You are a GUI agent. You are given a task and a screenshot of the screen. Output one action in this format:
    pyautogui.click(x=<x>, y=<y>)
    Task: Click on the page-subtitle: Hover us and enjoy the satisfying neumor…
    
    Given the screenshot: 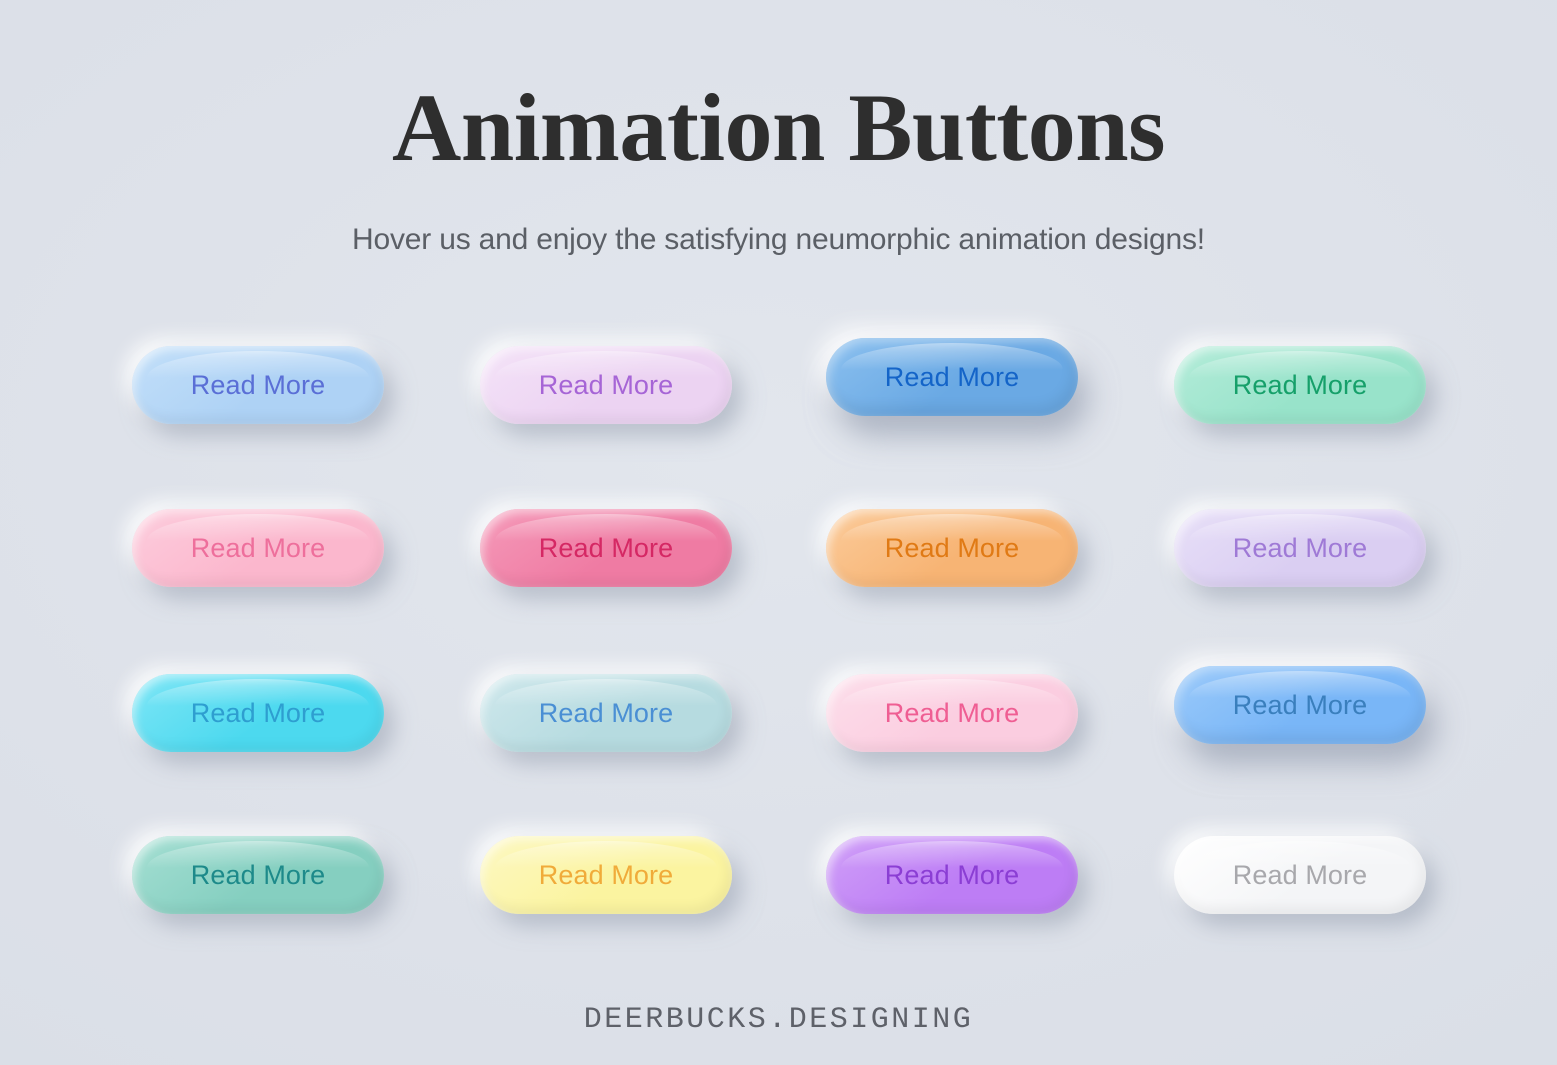 What is the action you would take?
    pyautogui.click(x=778, y=239)
    